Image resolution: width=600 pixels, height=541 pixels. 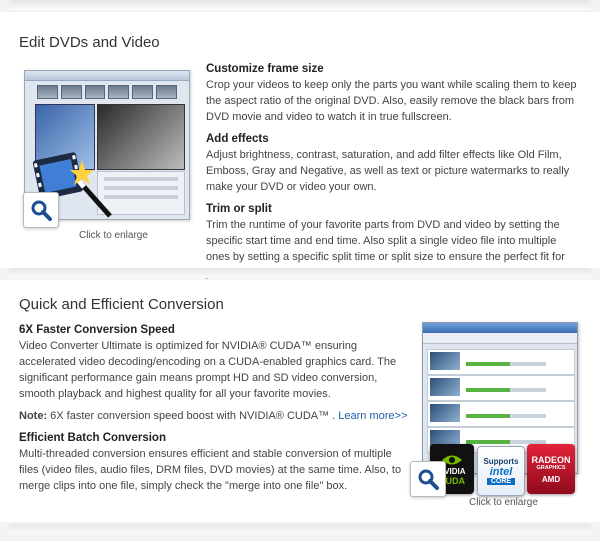 I want to click on top-separator, so click(x=300, y=5).